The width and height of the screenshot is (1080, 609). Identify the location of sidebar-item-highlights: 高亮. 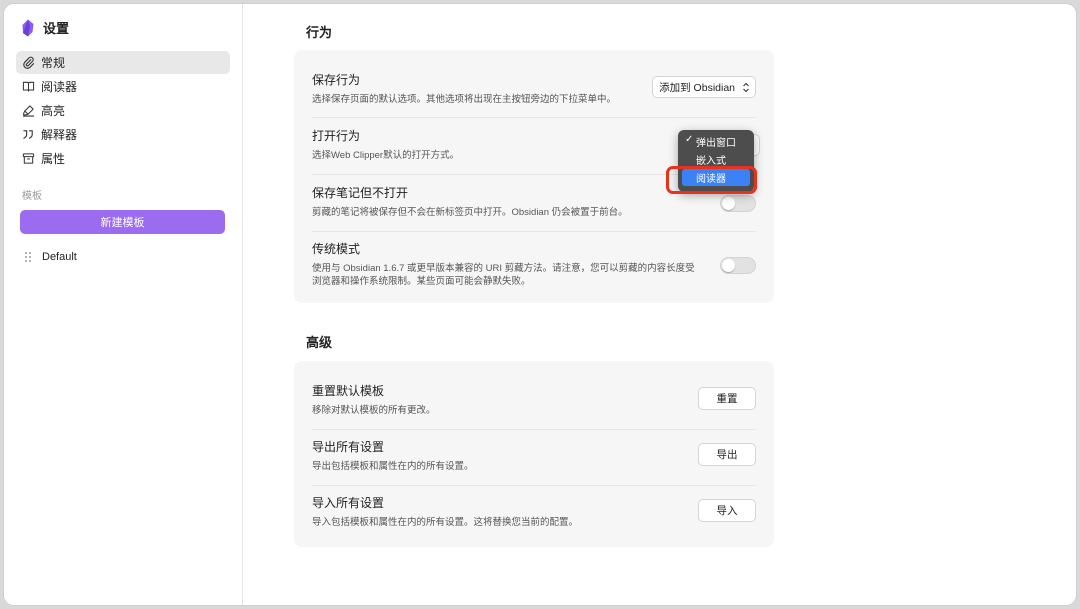
(123, 110).